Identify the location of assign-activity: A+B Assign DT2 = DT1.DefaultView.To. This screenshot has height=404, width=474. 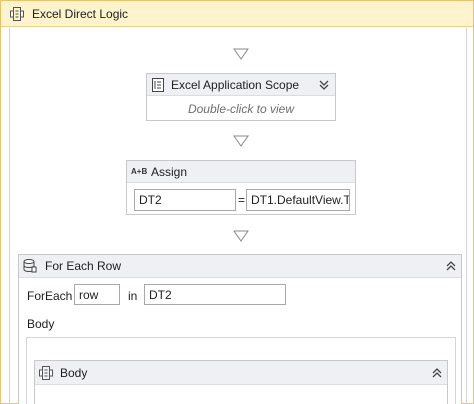
(241, 187).